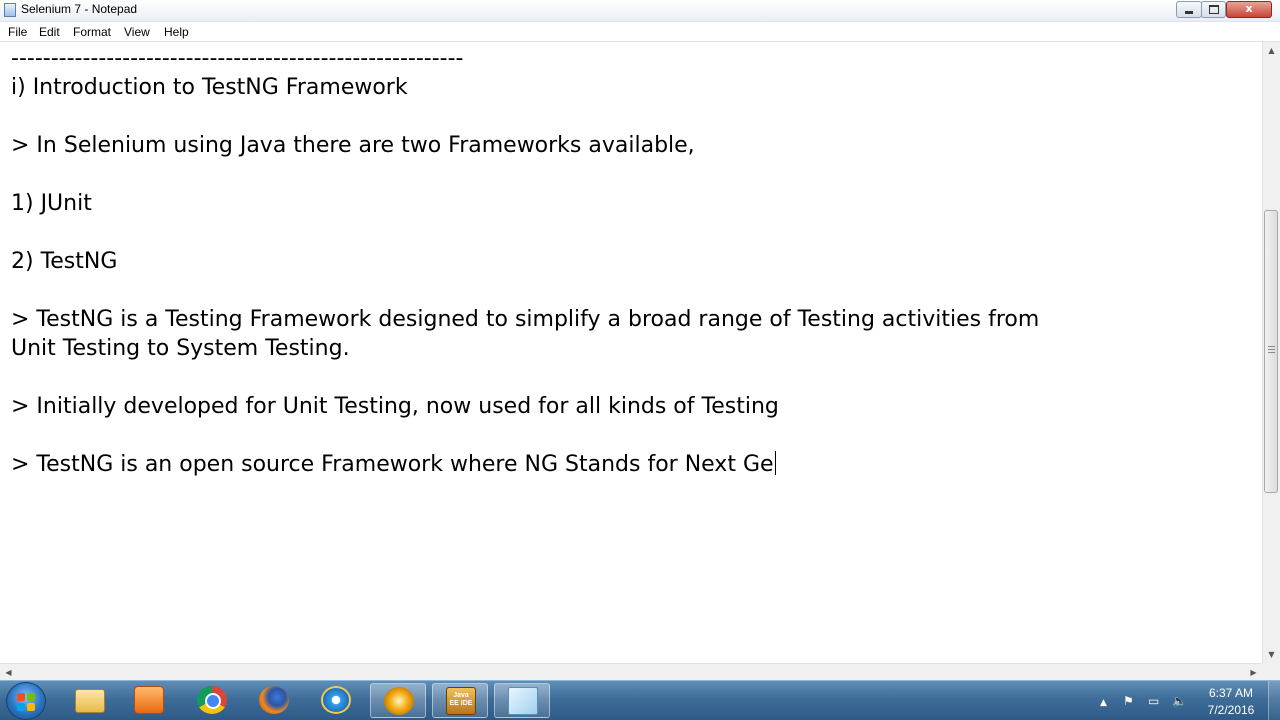  Describe the element at coordinates (137, 32) in the screenshot. I see `menu-view: View` at that location.